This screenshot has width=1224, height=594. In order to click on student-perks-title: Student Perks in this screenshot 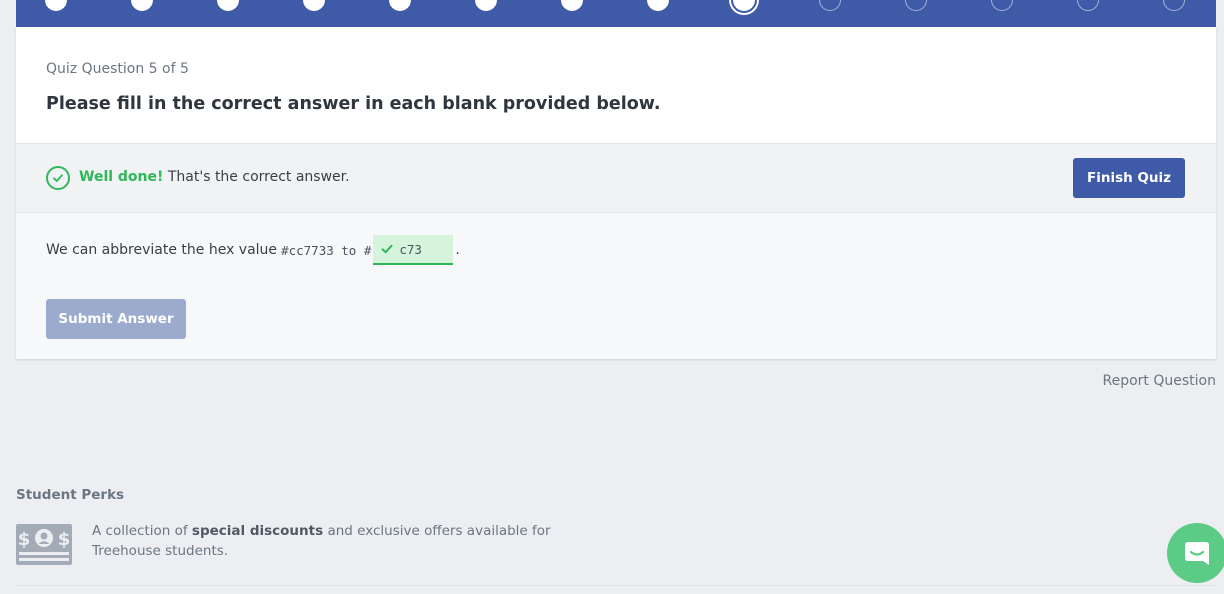, I will do `click(70, 495)`.